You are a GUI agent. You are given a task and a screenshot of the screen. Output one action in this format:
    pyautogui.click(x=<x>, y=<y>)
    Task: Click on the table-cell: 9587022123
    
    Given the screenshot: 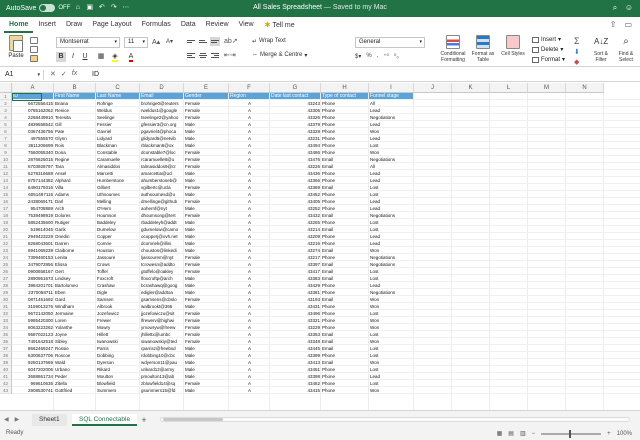 What is the action you would take?
    pyautogui.click(x=33, y=334)
    